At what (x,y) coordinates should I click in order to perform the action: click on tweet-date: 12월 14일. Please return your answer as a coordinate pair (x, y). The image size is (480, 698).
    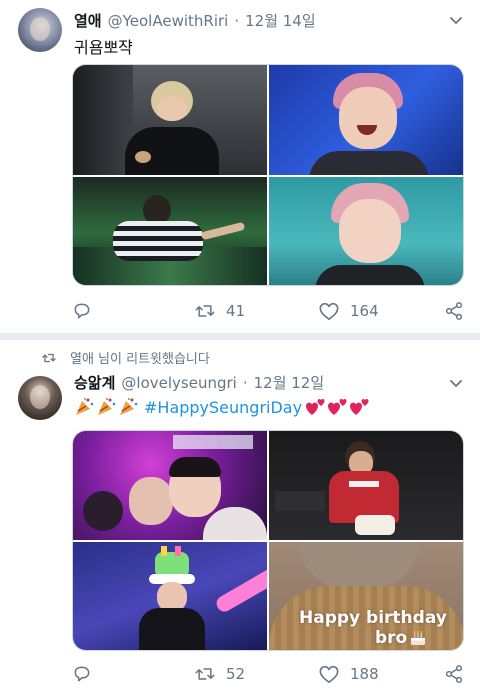
    Looking at the image, I should click on (280, 20).